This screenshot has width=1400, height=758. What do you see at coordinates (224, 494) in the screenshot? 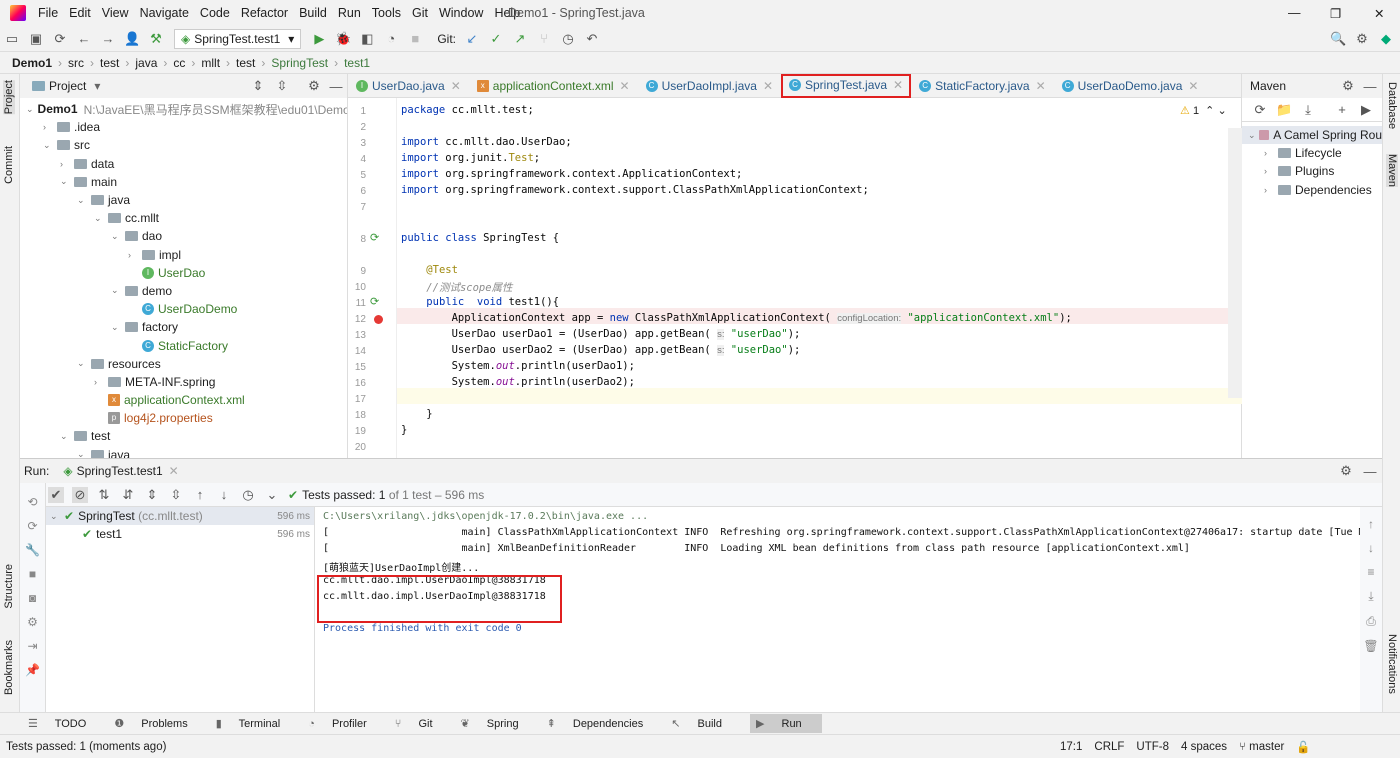
I see `next-fail-icon: ↓` at bounding box center [224, 494].